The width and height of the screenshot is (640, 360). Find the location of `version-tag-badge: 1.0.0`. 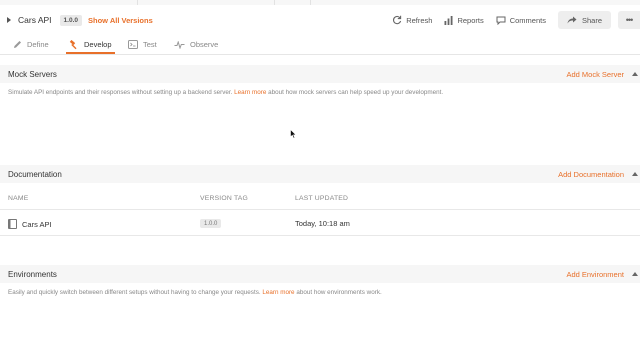

version-tag-badge: 1.0.0 is located at coordinates (211, 223).